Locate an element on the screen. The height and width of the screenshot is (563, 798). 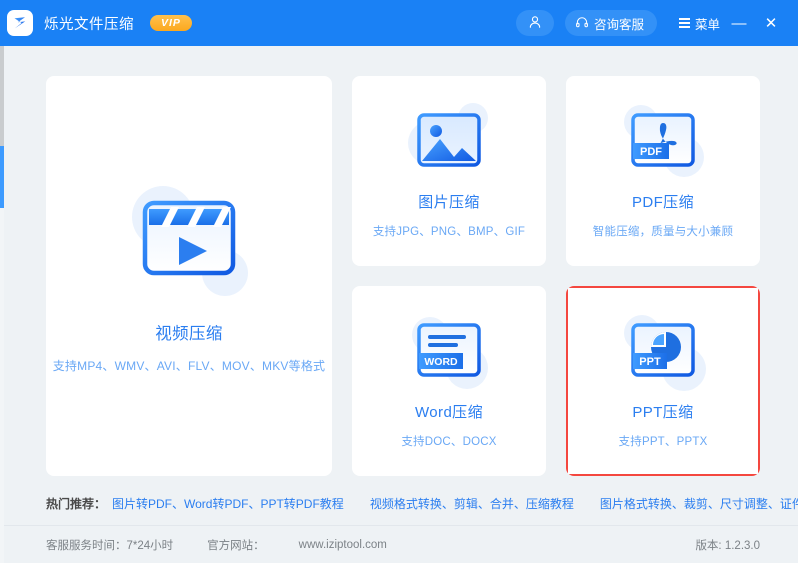
official-website-label: 官方网站： is located at coordinates (236, 545).